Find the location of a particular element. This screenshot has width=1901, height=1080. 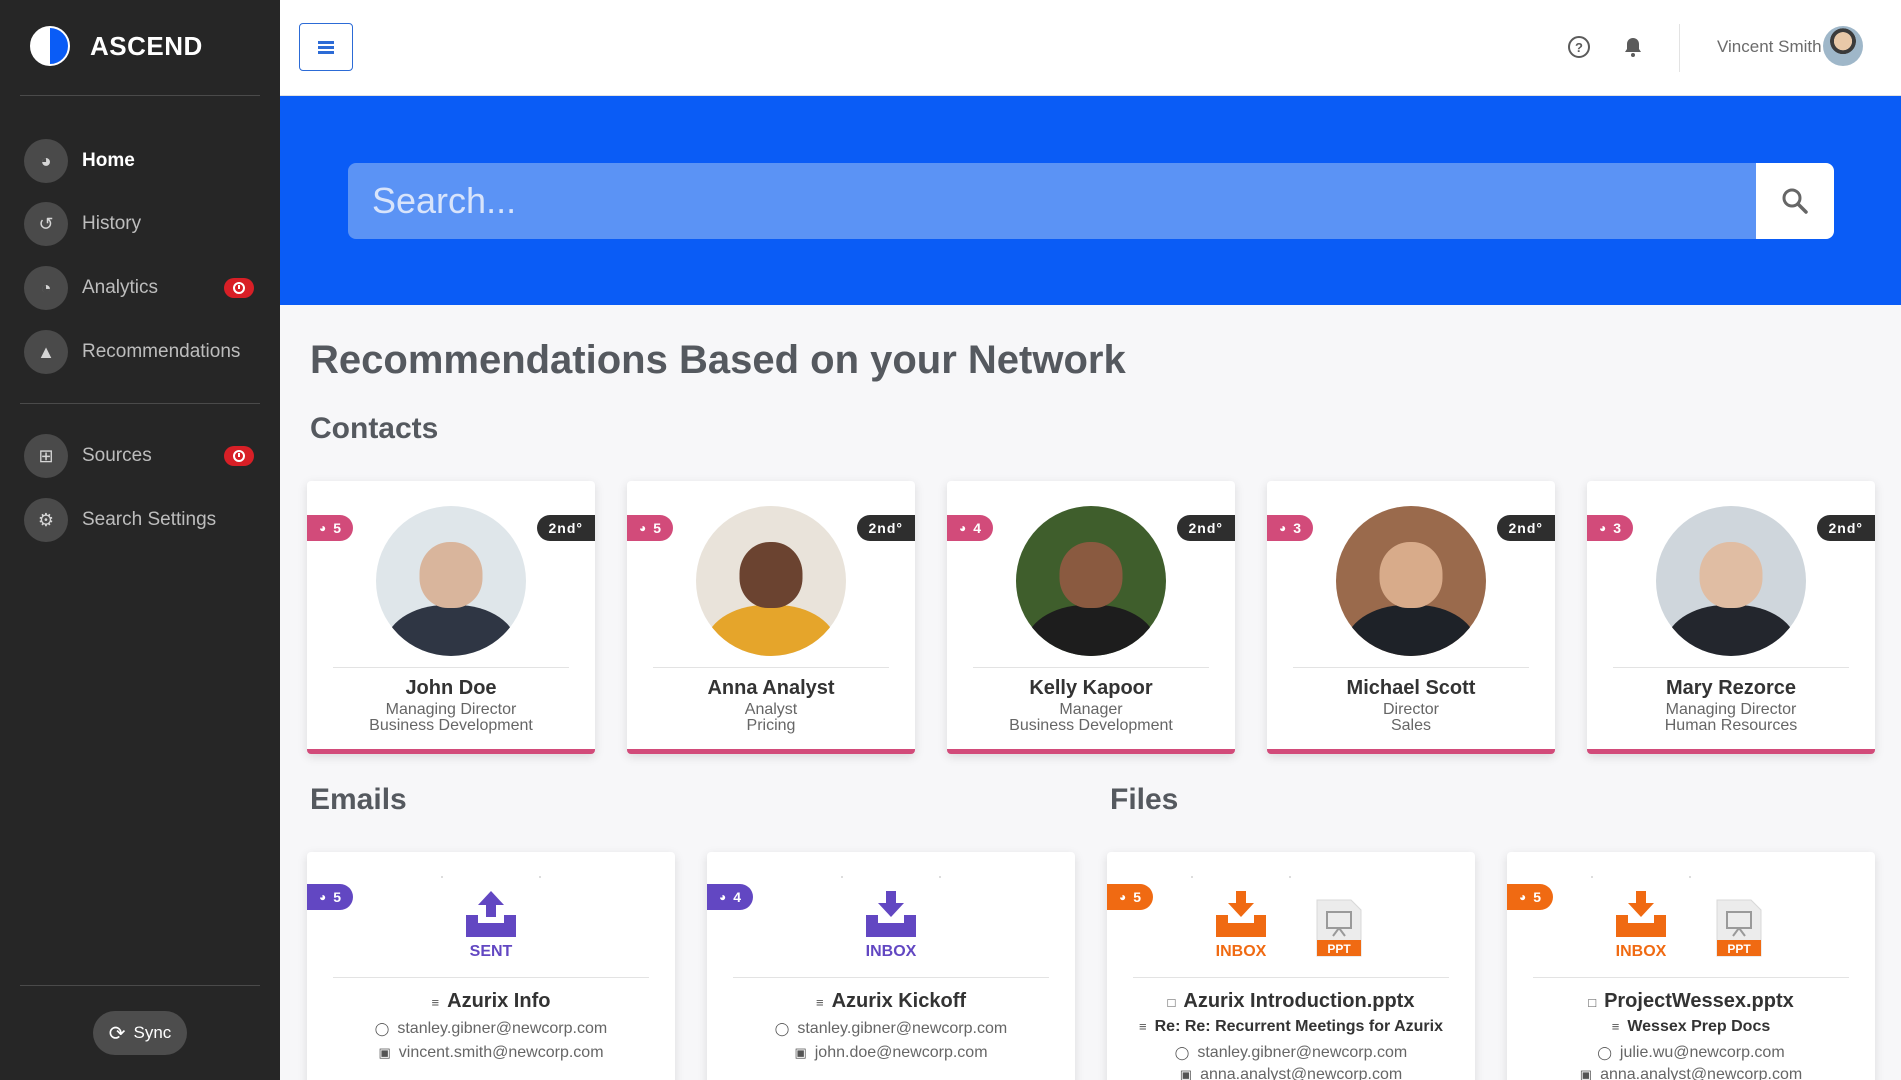

email-subject: ≡ Azurix Info is located at coordinates (491, 1001).